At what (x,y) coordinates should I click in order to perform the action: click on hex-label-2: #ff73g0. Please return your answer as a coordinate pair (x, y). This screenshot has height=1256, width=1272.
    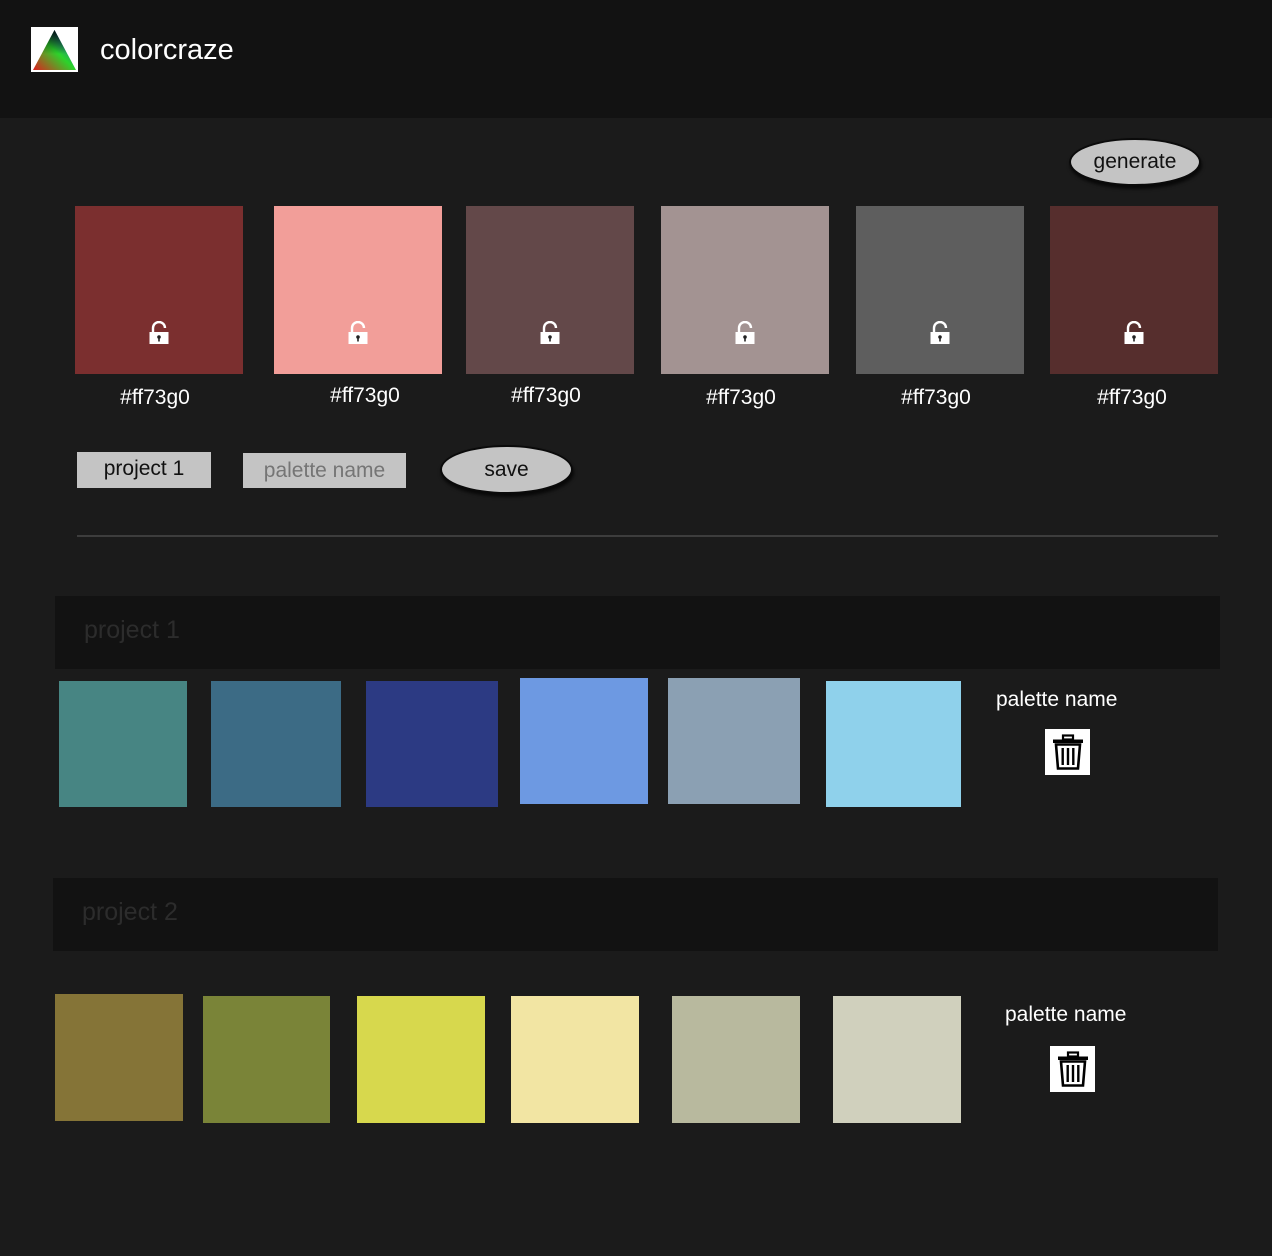
    Looking at the image, I should click on (365, 395).